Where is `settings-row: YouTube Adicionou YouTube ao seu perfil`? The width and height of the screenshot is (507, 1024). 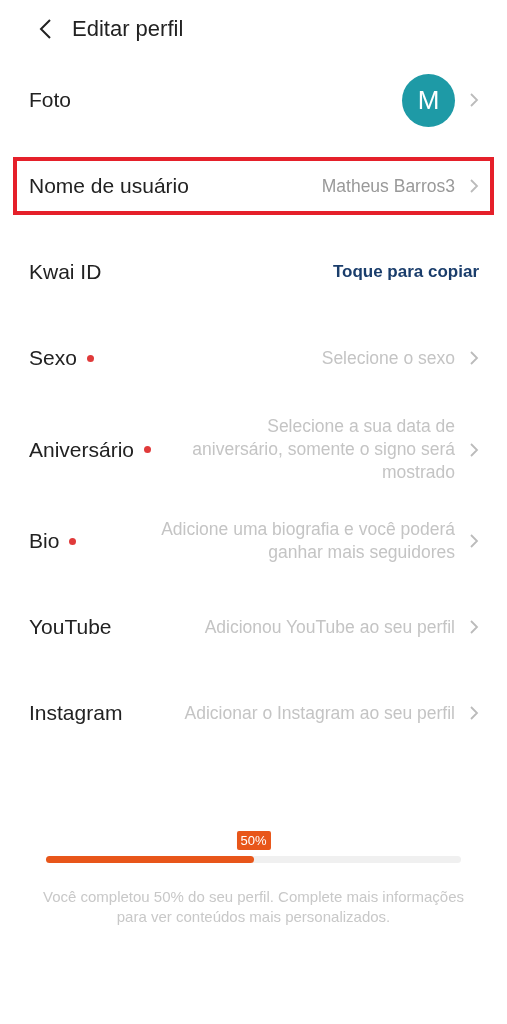 settings-row: YouTube Adicionou YouTube ao seu perfil is located at coordinates (253, 627).